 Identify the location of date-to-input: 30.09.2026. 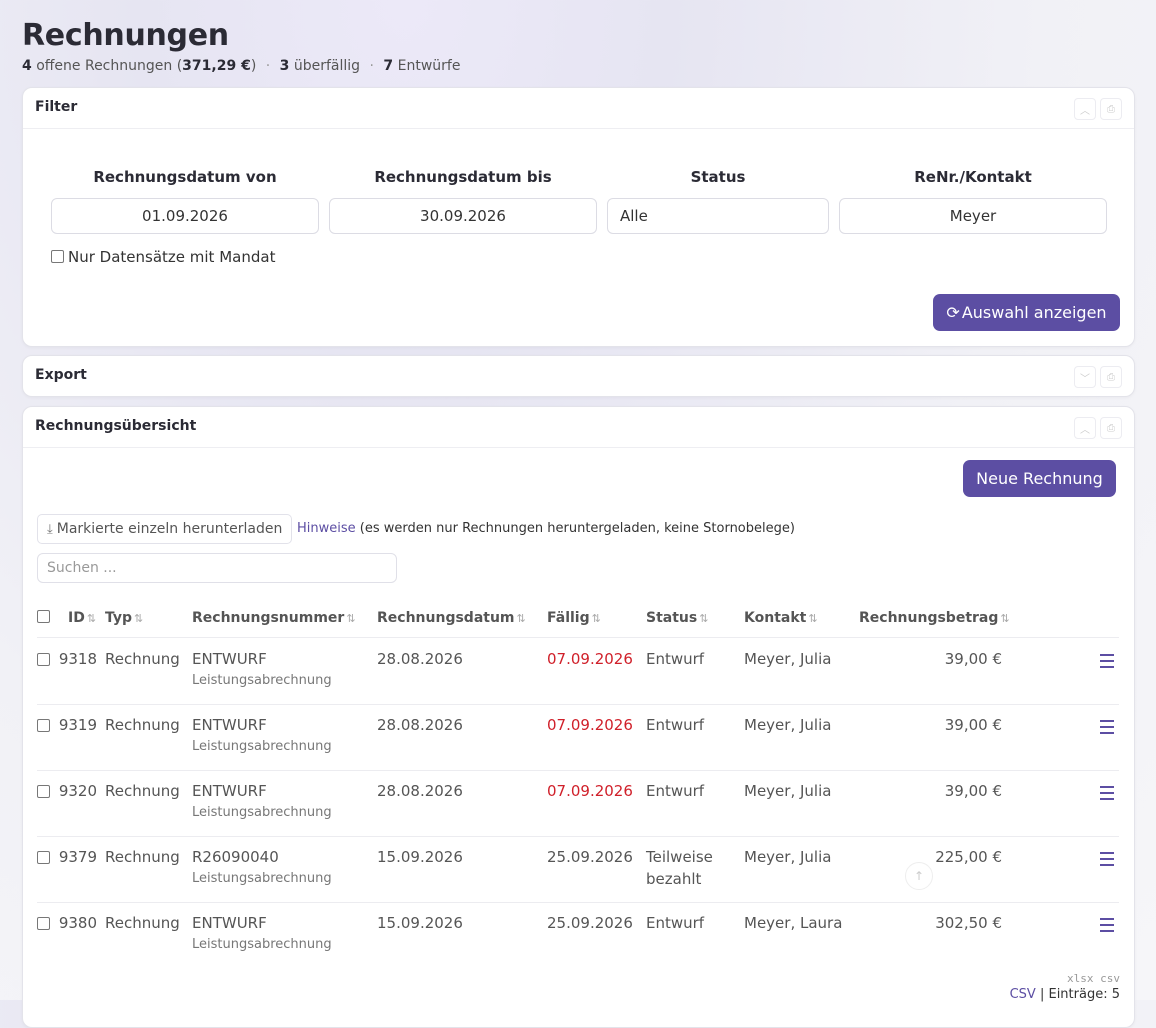
(463, 216).